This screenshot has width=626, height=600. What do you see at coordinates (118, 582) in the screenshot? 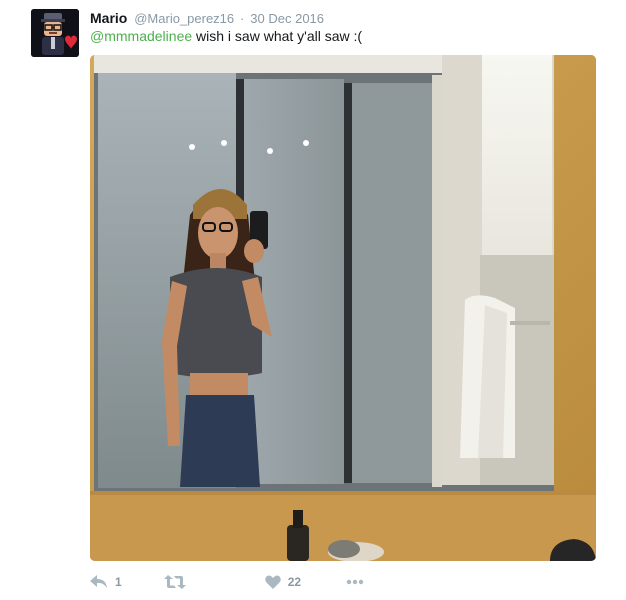
I see `reply-count: 1` at bounding box center [118, 582].